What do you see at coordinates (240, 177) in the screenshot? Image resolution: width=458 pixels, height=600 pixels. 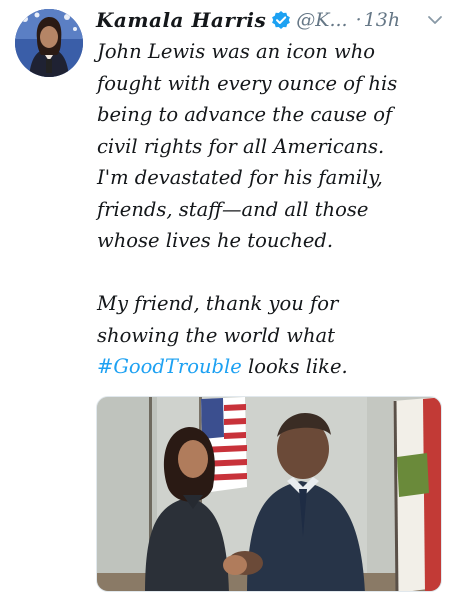 I see `tweet-text-line: I'm devastated for his family,` at bounding box center [240, 177].